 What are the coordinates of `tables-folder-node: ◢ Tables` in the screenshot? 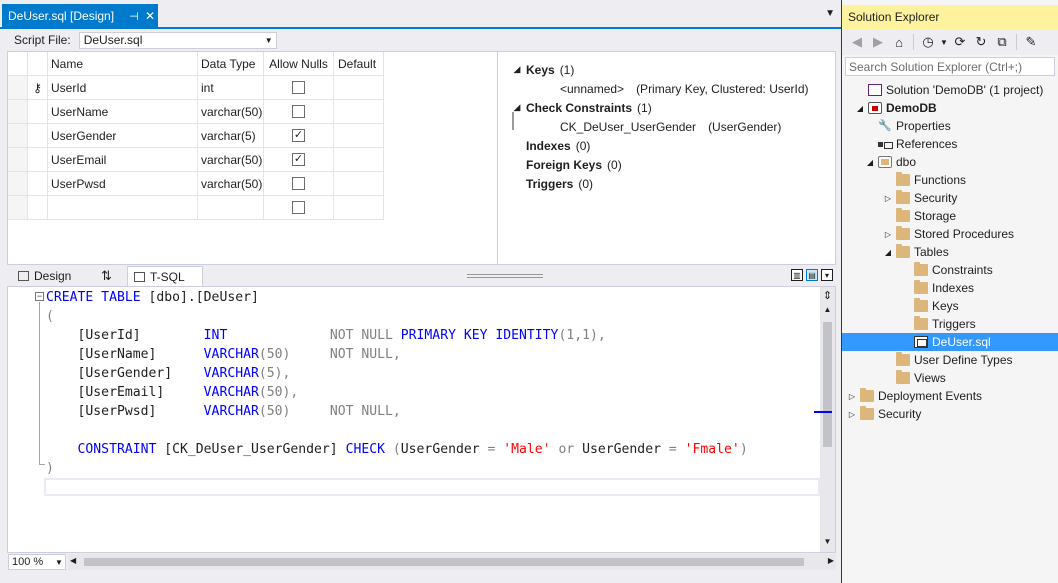 It's located at (950, 252).